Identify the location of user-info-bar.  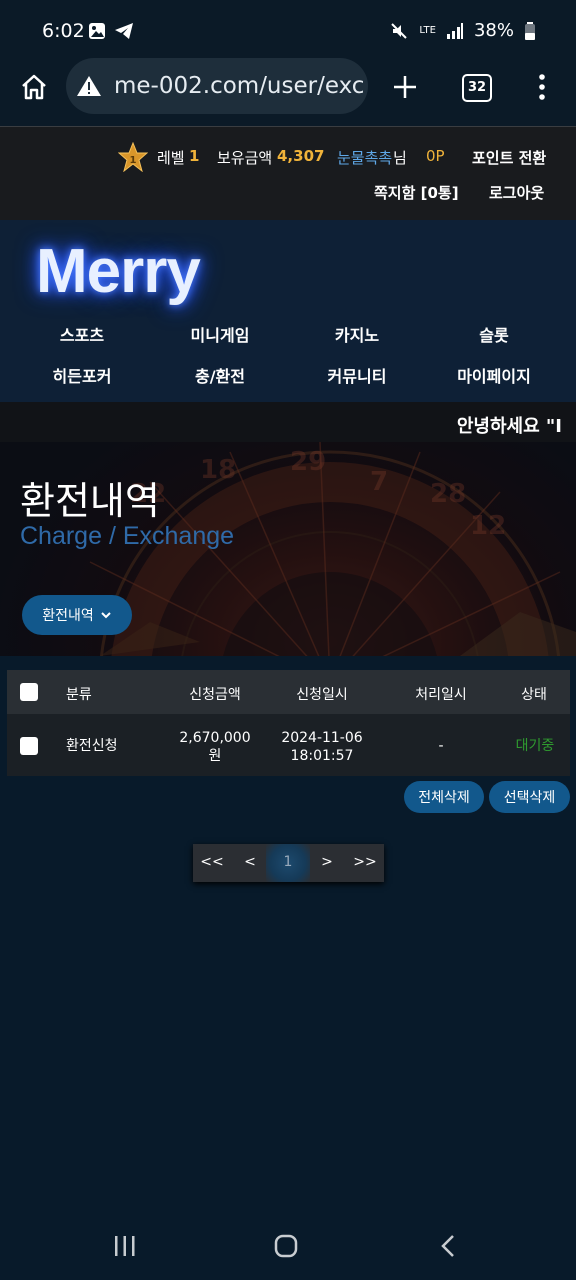
(288, 174).